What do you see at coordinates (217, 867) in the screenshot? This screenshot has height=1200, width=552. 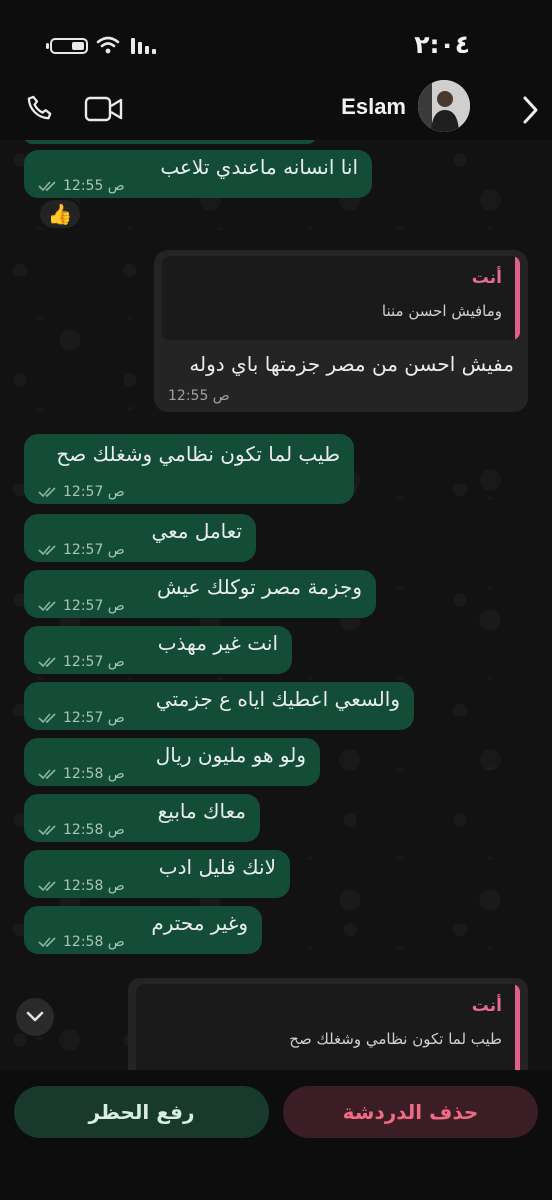 I see `message-text: لانك قليل ادب` at bounding box center [217, 867].